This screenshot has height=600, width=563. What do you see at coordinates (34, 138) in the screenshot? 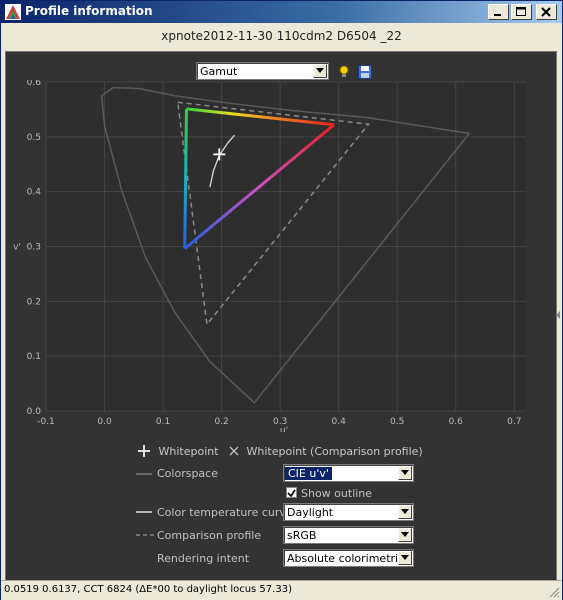
I see `y-tick-label: 0.5` at bounding box center [34, 138].